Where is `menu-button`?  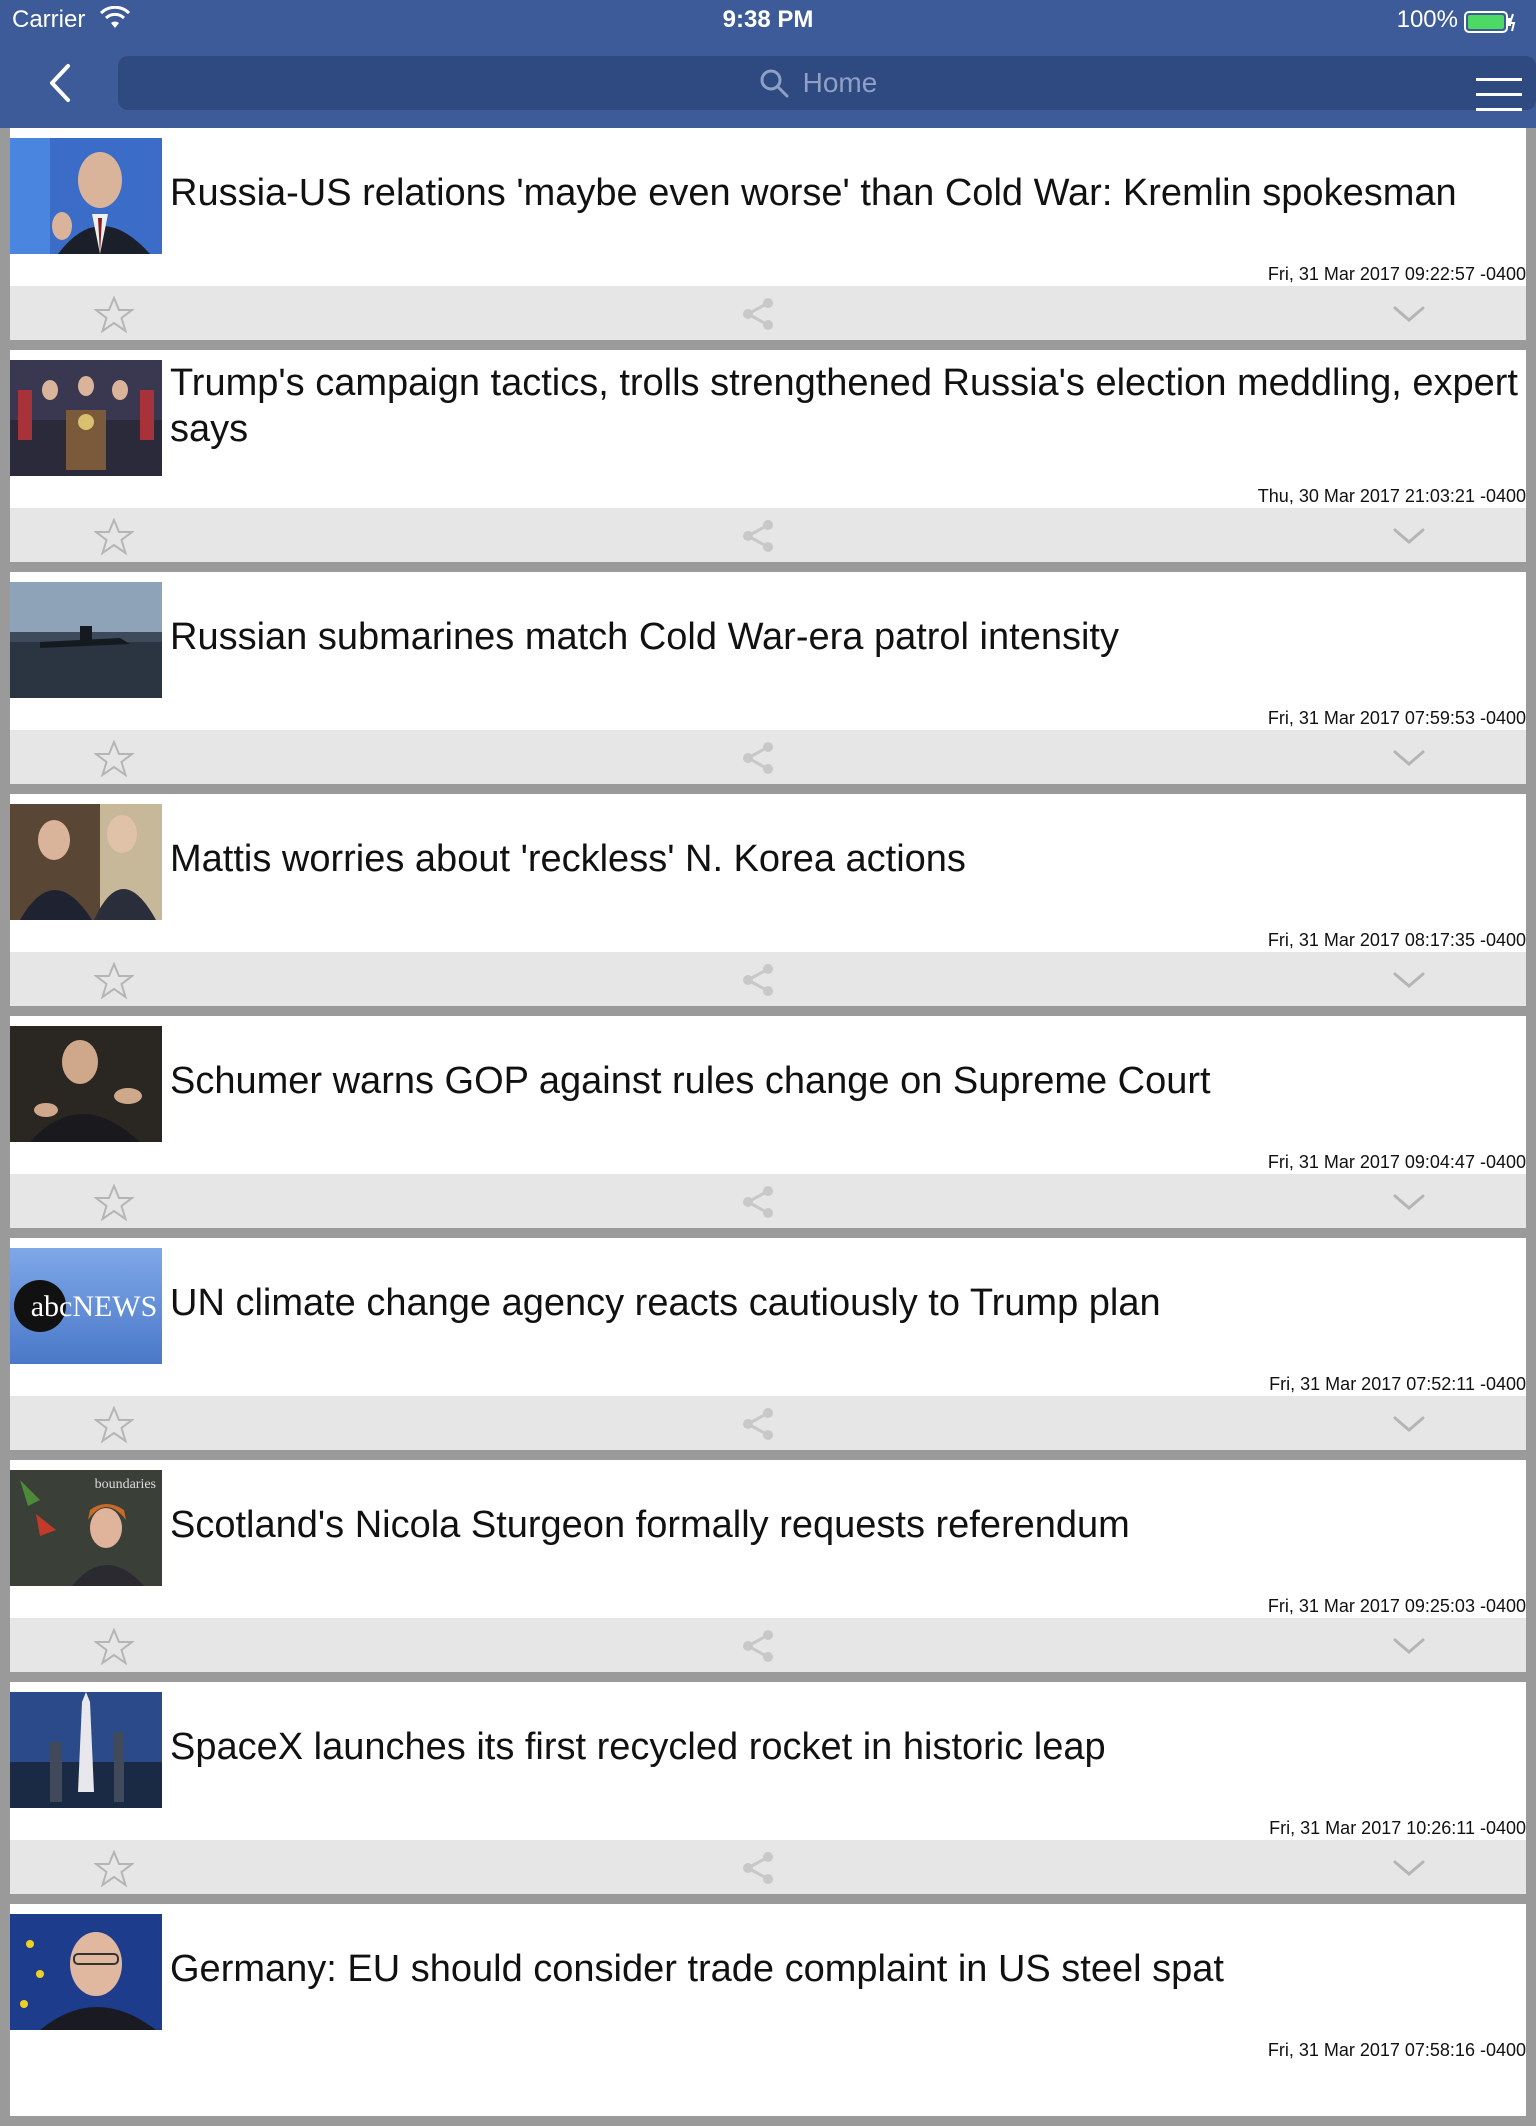
menu-button is located at coordinates (1499, 96).